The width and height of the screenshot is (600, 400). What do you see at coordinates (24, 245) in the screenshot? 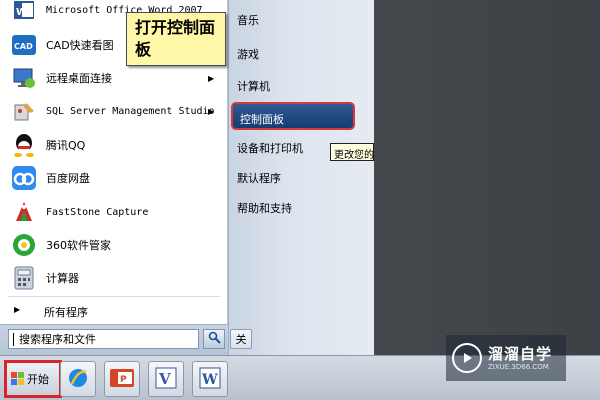
I see `360-software-manager-icon` at bounding box center [24, 245].